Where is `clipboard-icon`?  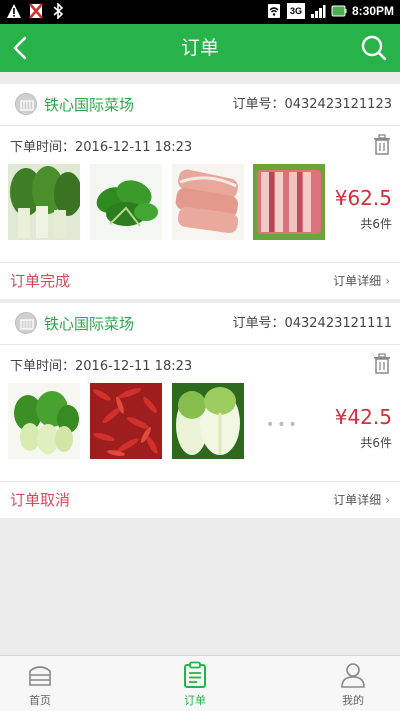 clipboard-icon is located at coordinates (195, 674).